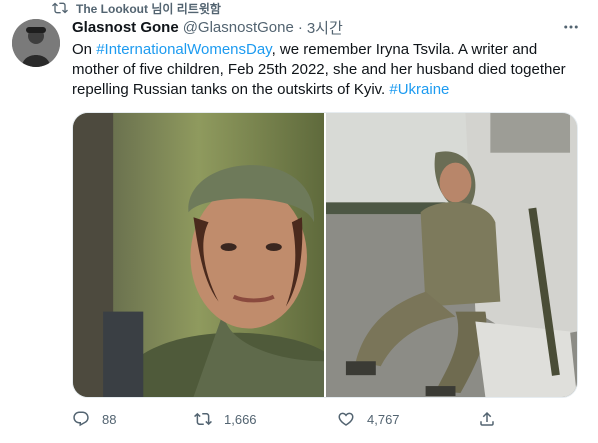 Image resolution: width=598 pixels, height=443 pixels. Describe the element at coordinates (238, 27) in the screenshot. I see `user-handle: @GlasnostGone` at that location.